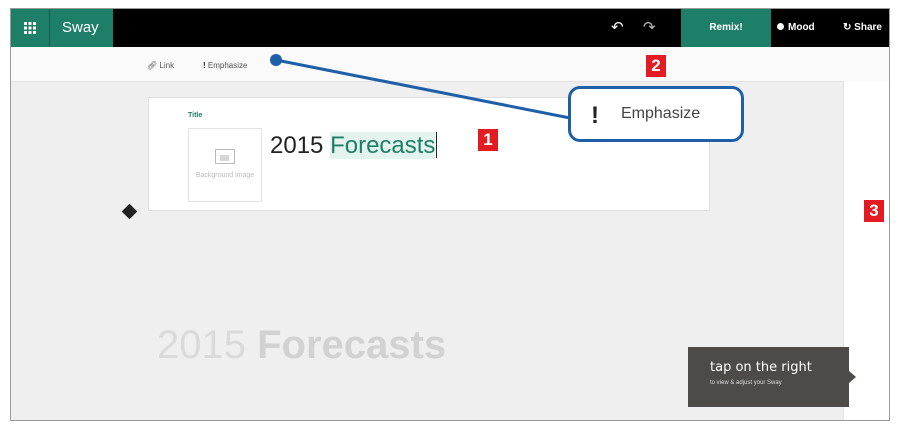 This screenshot has height=425, width=898. What do you see at coordinates (595, 115) in the screenshot?
I see `emphasize-callout-icon: !` at bounding box center [595, 115].